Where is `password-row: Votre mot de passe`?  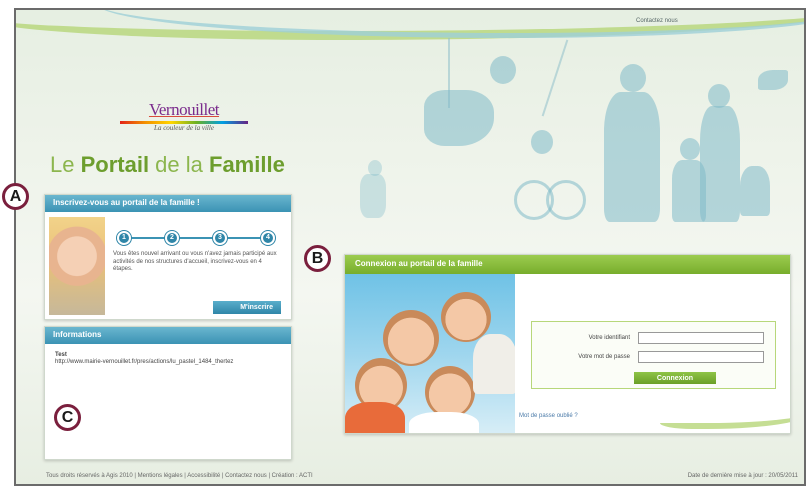
password-row: Votre mot de passe is located at coordinates (653, 357).